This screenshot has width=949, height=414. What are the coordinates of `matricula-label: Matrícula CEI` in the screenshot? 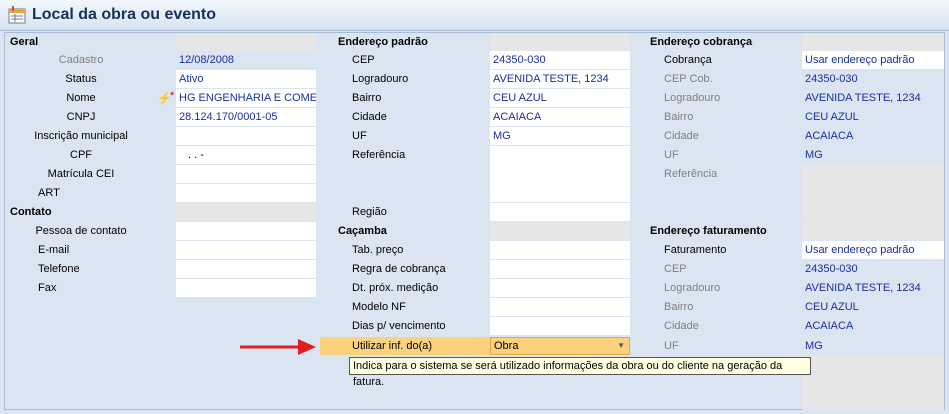 It's located at (81, 174).